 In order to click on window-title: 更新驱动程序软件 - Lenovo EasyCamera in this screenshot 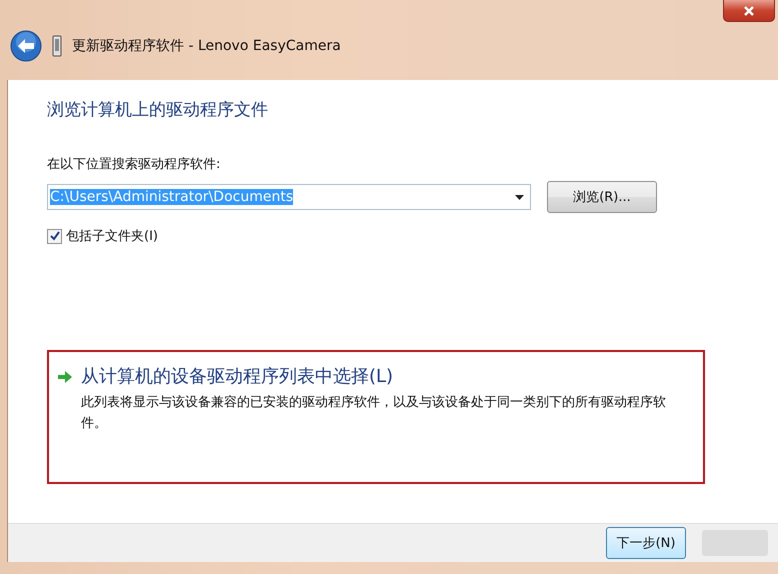, I will do `click(206, 46)`.